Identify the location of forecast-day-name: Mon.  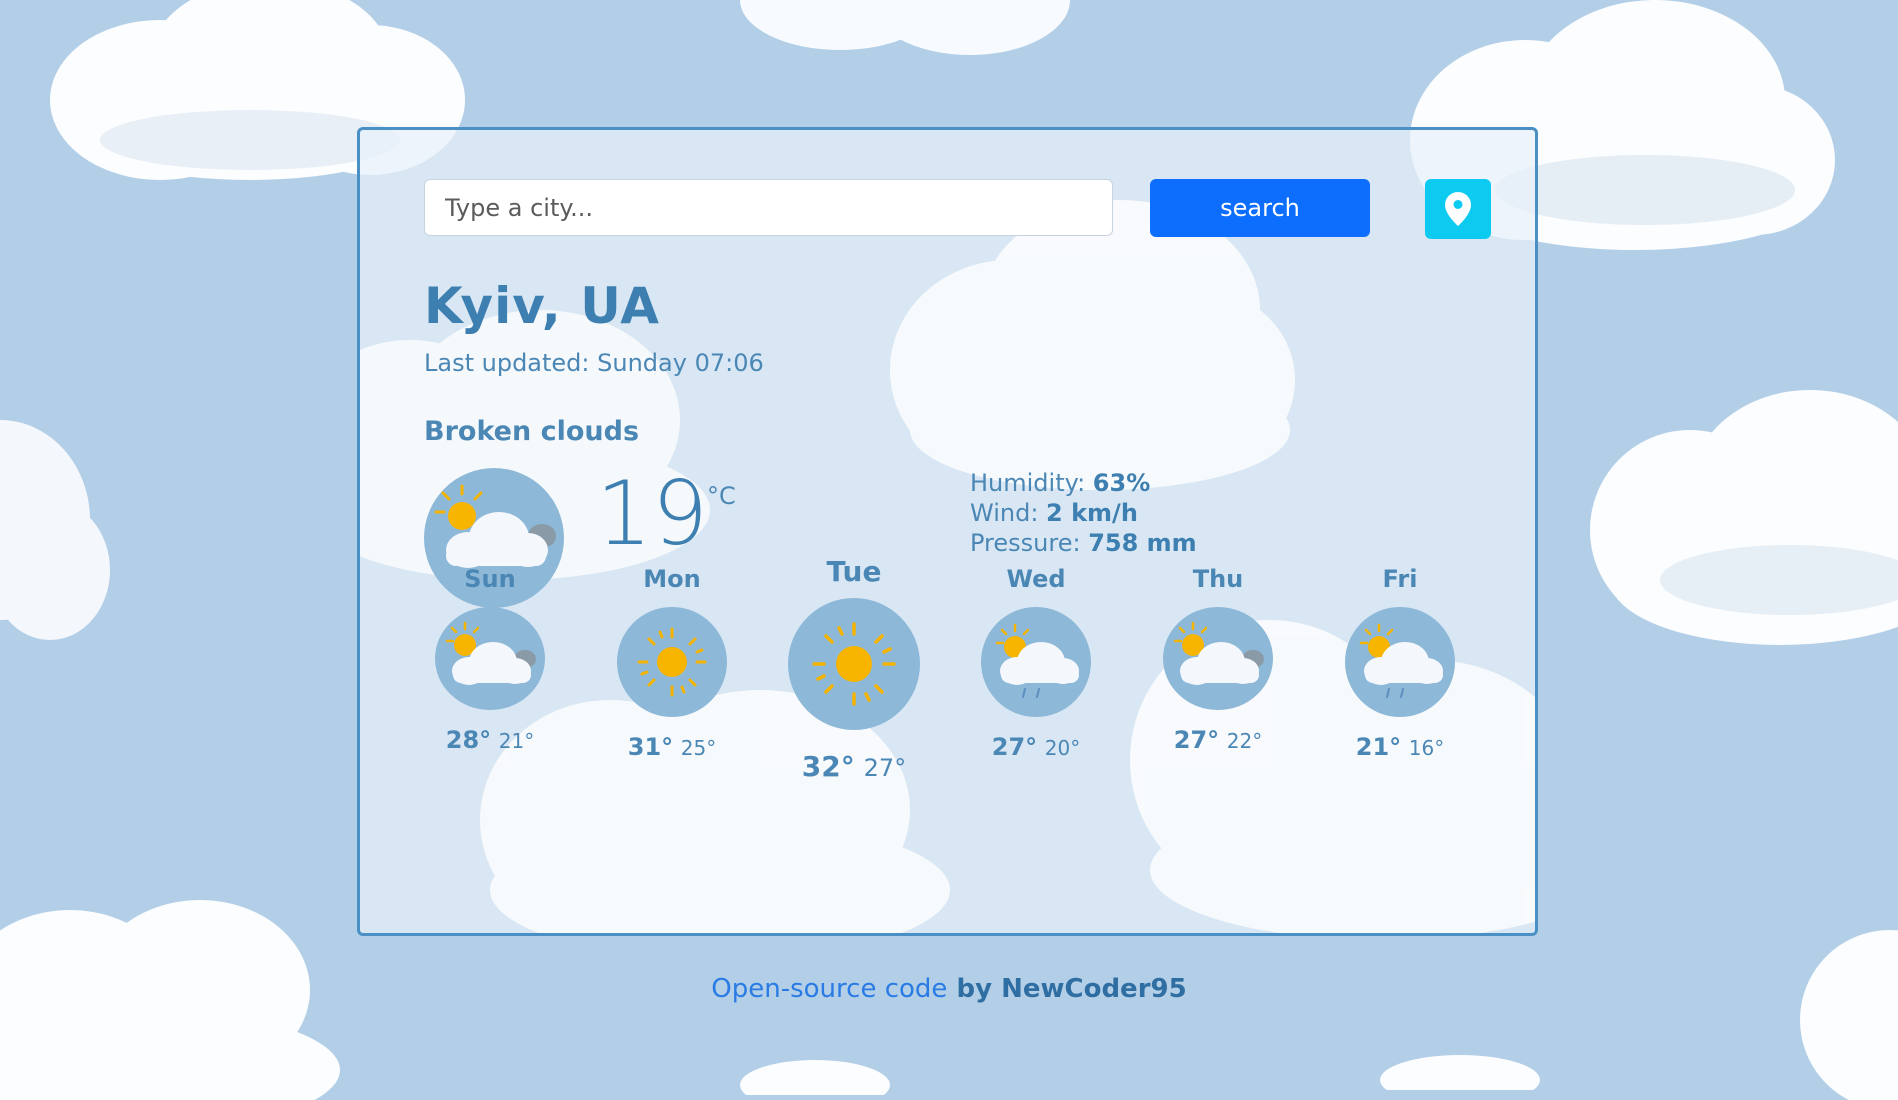
(672, 579).